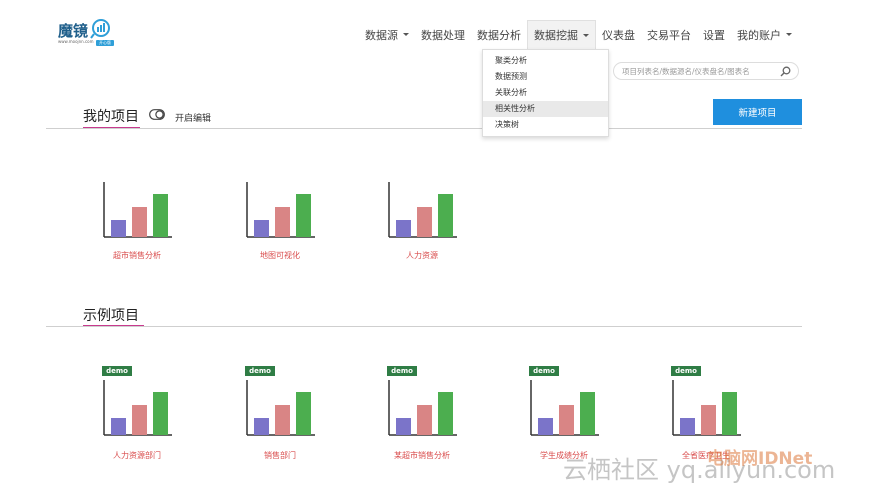  I want to click on data-mining-dropdown: 聚类分析 数据预测 关联分析 相关性分析 决策树, so click(545, 93).